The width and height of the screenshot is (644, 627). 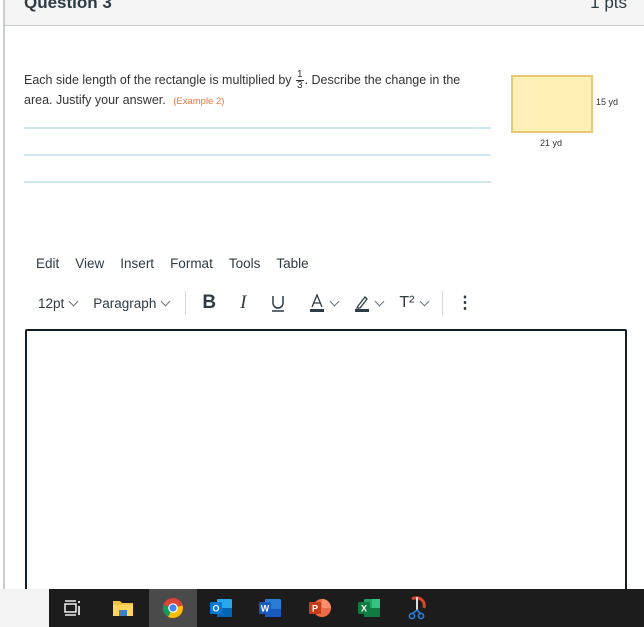 I want to click on block-format-select: Paragraph, so click(x=132, y=303).